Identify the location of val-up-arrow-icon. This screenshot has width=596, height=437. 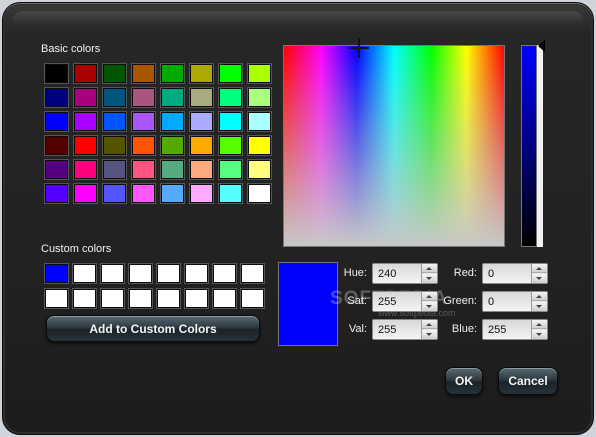
(429, 324).